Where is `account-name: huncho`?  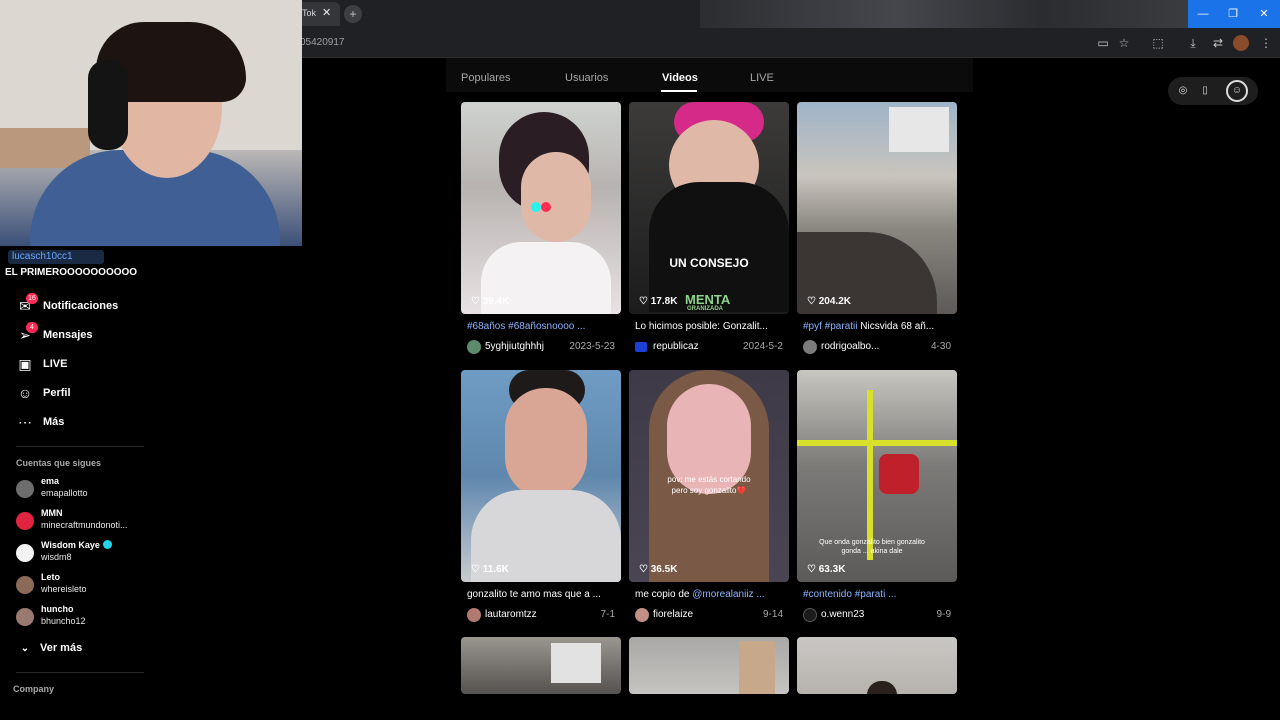 account-name: huncho is located at coordinates (57, 609).